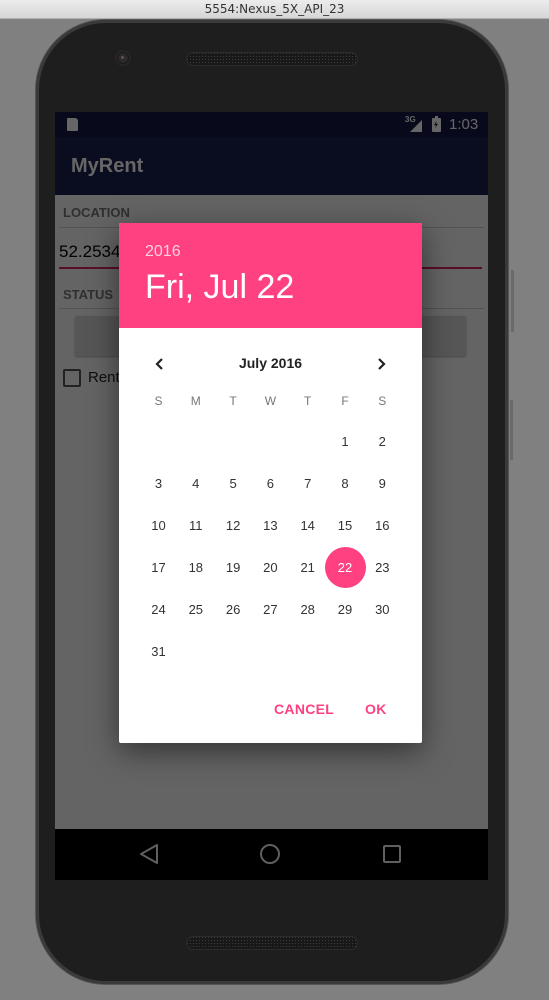 Image resolution: width=549 pixels, height=1000 pixels. What do you see at coordinates (307, 567) in the screenshot?
I see `calendar-day: 21` at bounding box center [307, 567].